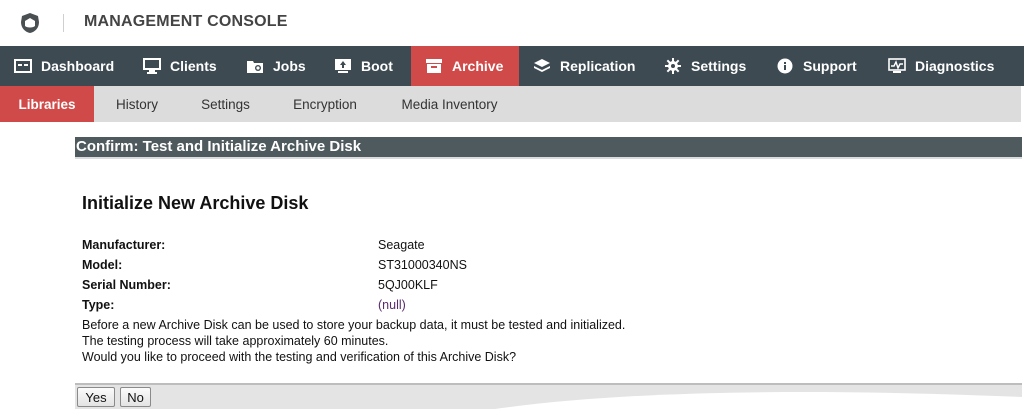  I want to click on nav-boot: Boot, so click(365, 66).